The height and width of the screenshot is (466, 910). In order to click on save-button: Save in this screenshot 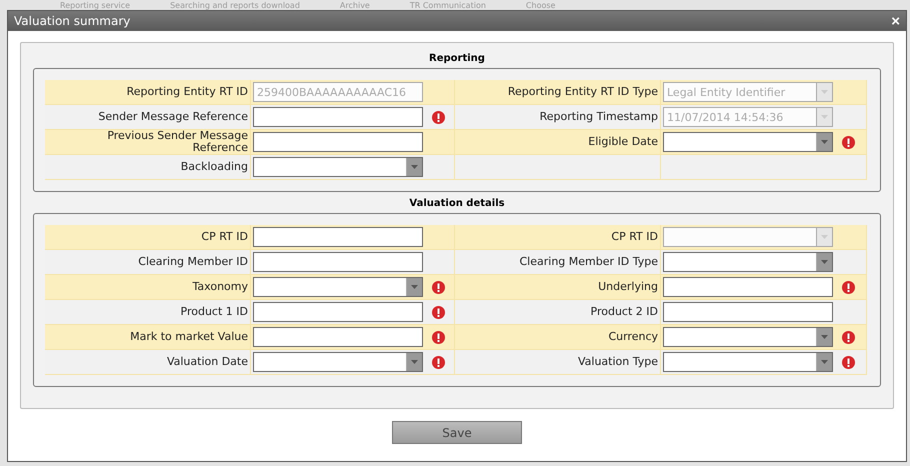, I will do `click(457, 432)`.